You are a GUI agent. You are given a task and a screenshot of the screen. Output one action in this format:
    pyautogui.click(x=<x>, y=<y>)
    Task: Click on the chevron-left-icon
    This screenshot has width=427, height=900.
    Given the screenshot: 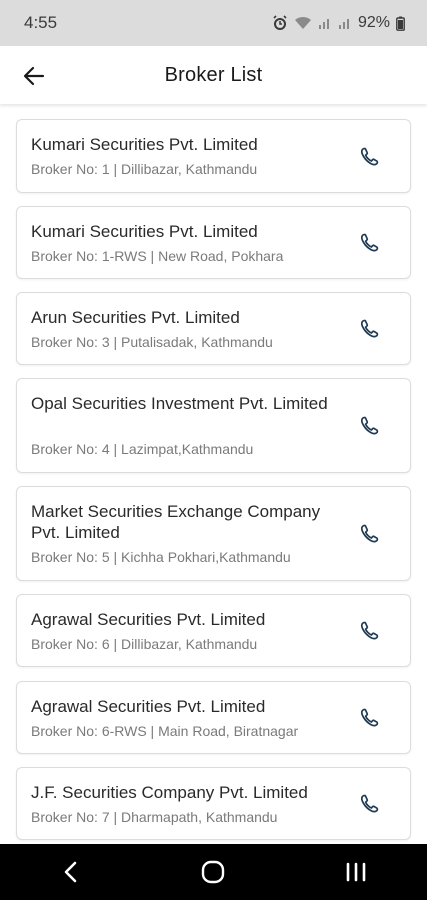 What is the action you would take?
    pyautogui.click(x=70, y=872)
    